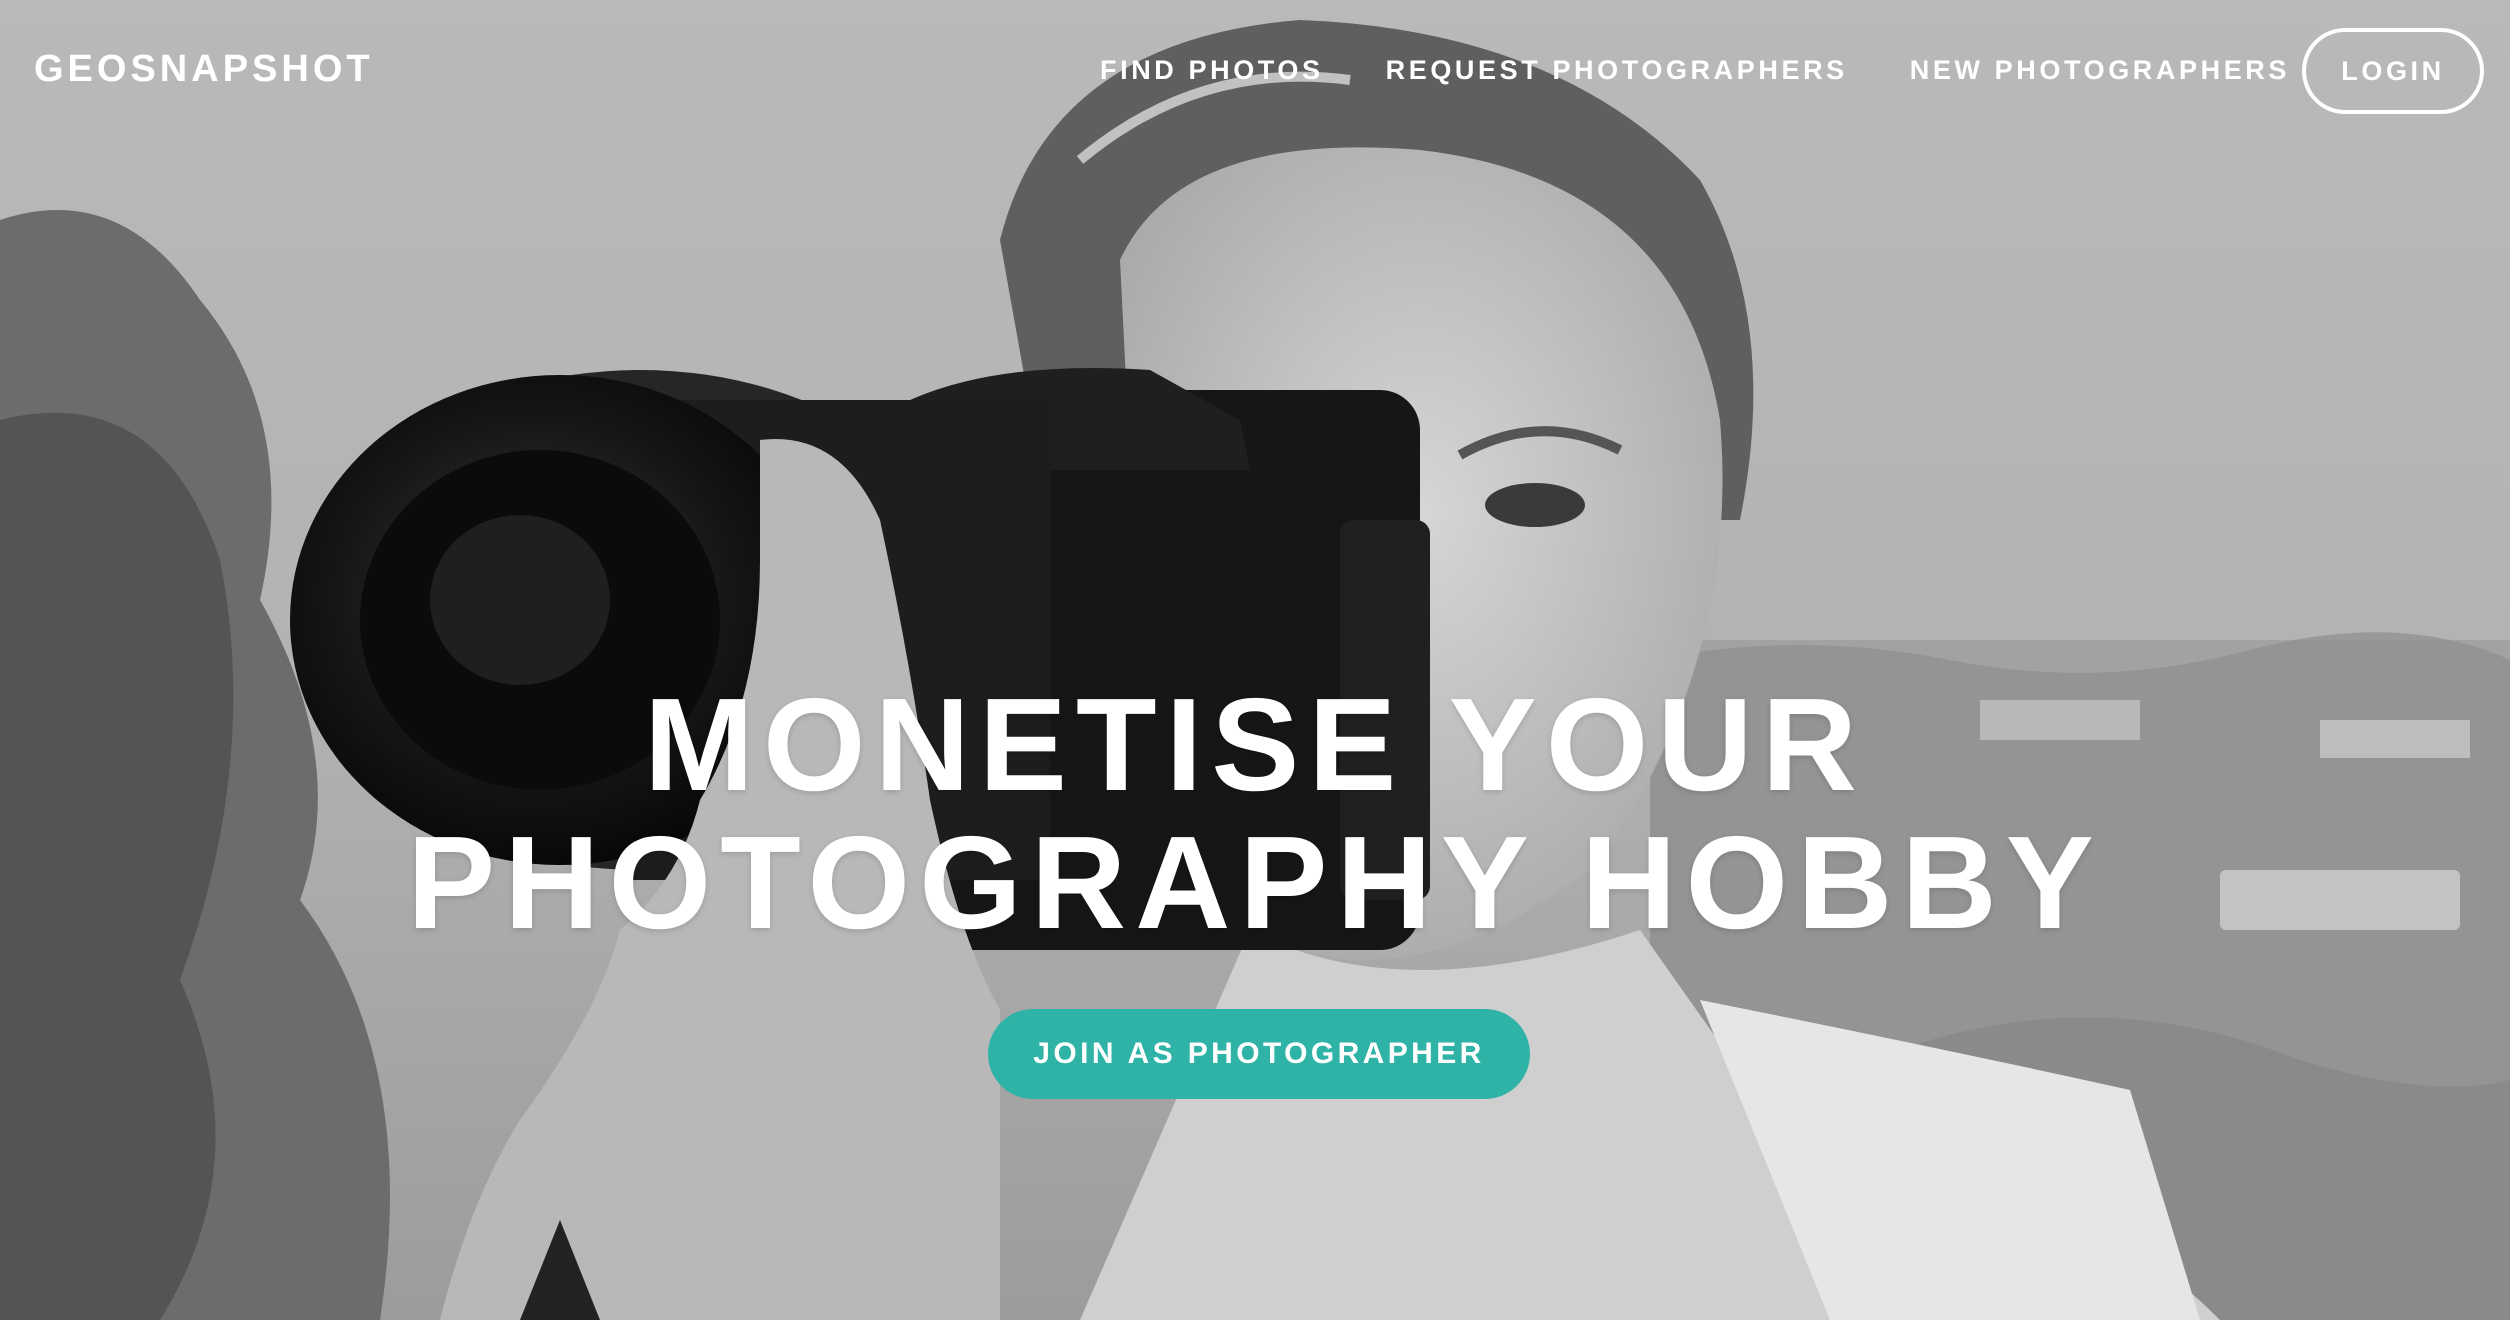  What do you see at coordinates (1617, 70) in the screenshot?
I see `nav-link-request-photographers: REQUEST PHOTOGRAPHERS` at bounding box center [1617, 70].